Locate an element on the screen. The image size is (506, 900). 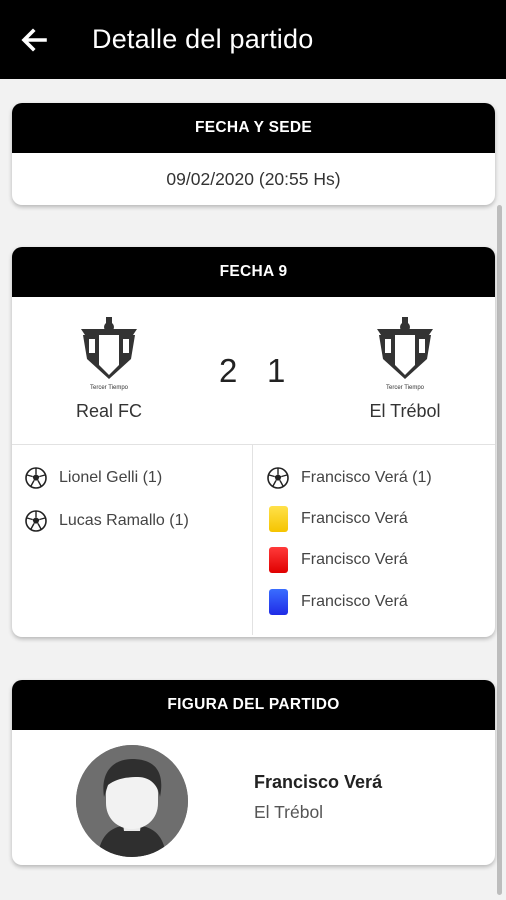
away-score: 1 is located at coordinates (276, 370).